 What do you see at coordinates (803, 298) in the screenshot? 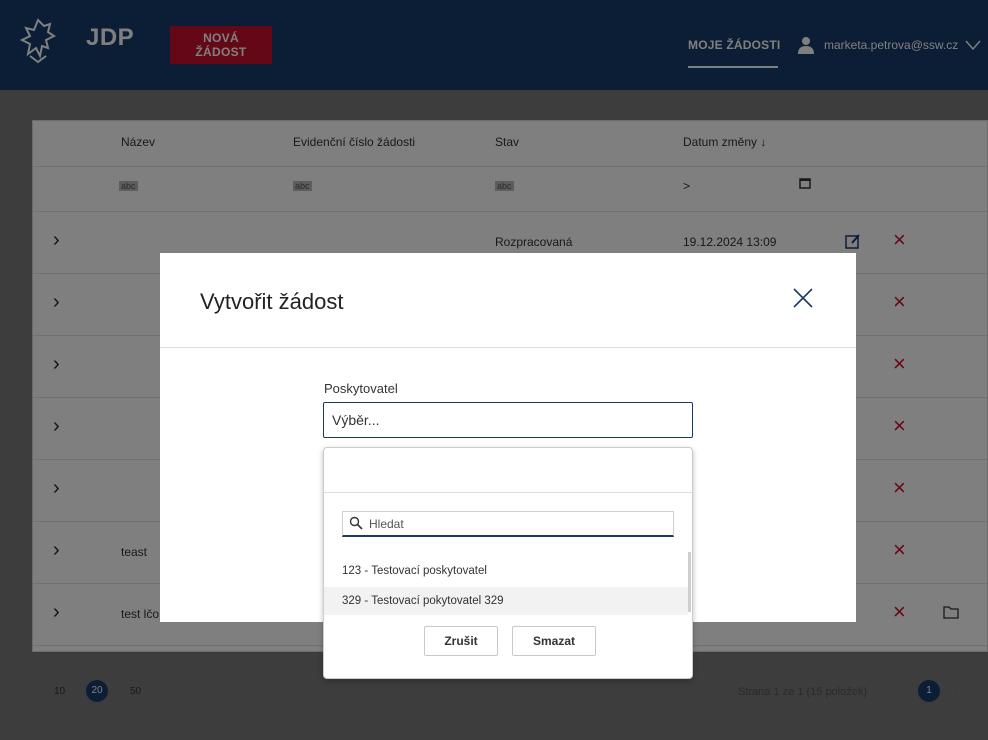
I see `close-icon` at bounding box center [803, 298].